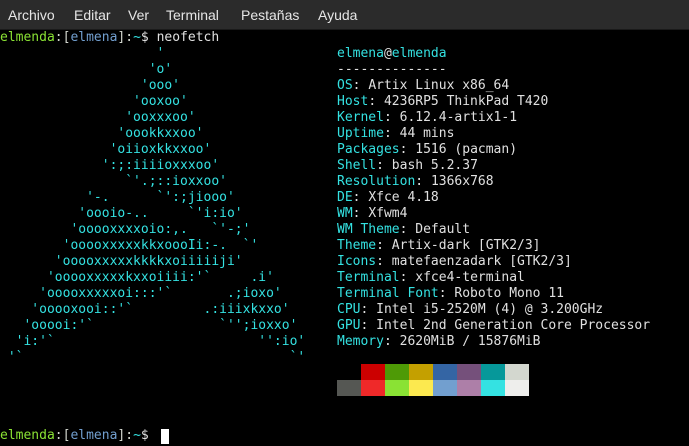 Image resolution: width=689 pixels, height=446 pixels. I want to click on info-value: Default, so click(443, 229).